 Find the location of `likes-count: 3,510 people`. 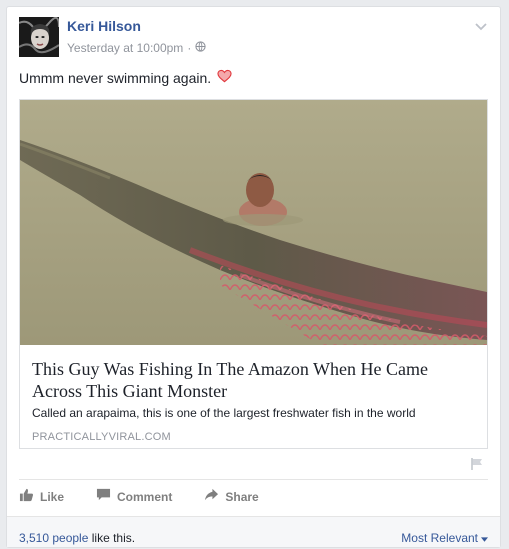

likes-count: 3,510 people is located at coordinates (53, 538).